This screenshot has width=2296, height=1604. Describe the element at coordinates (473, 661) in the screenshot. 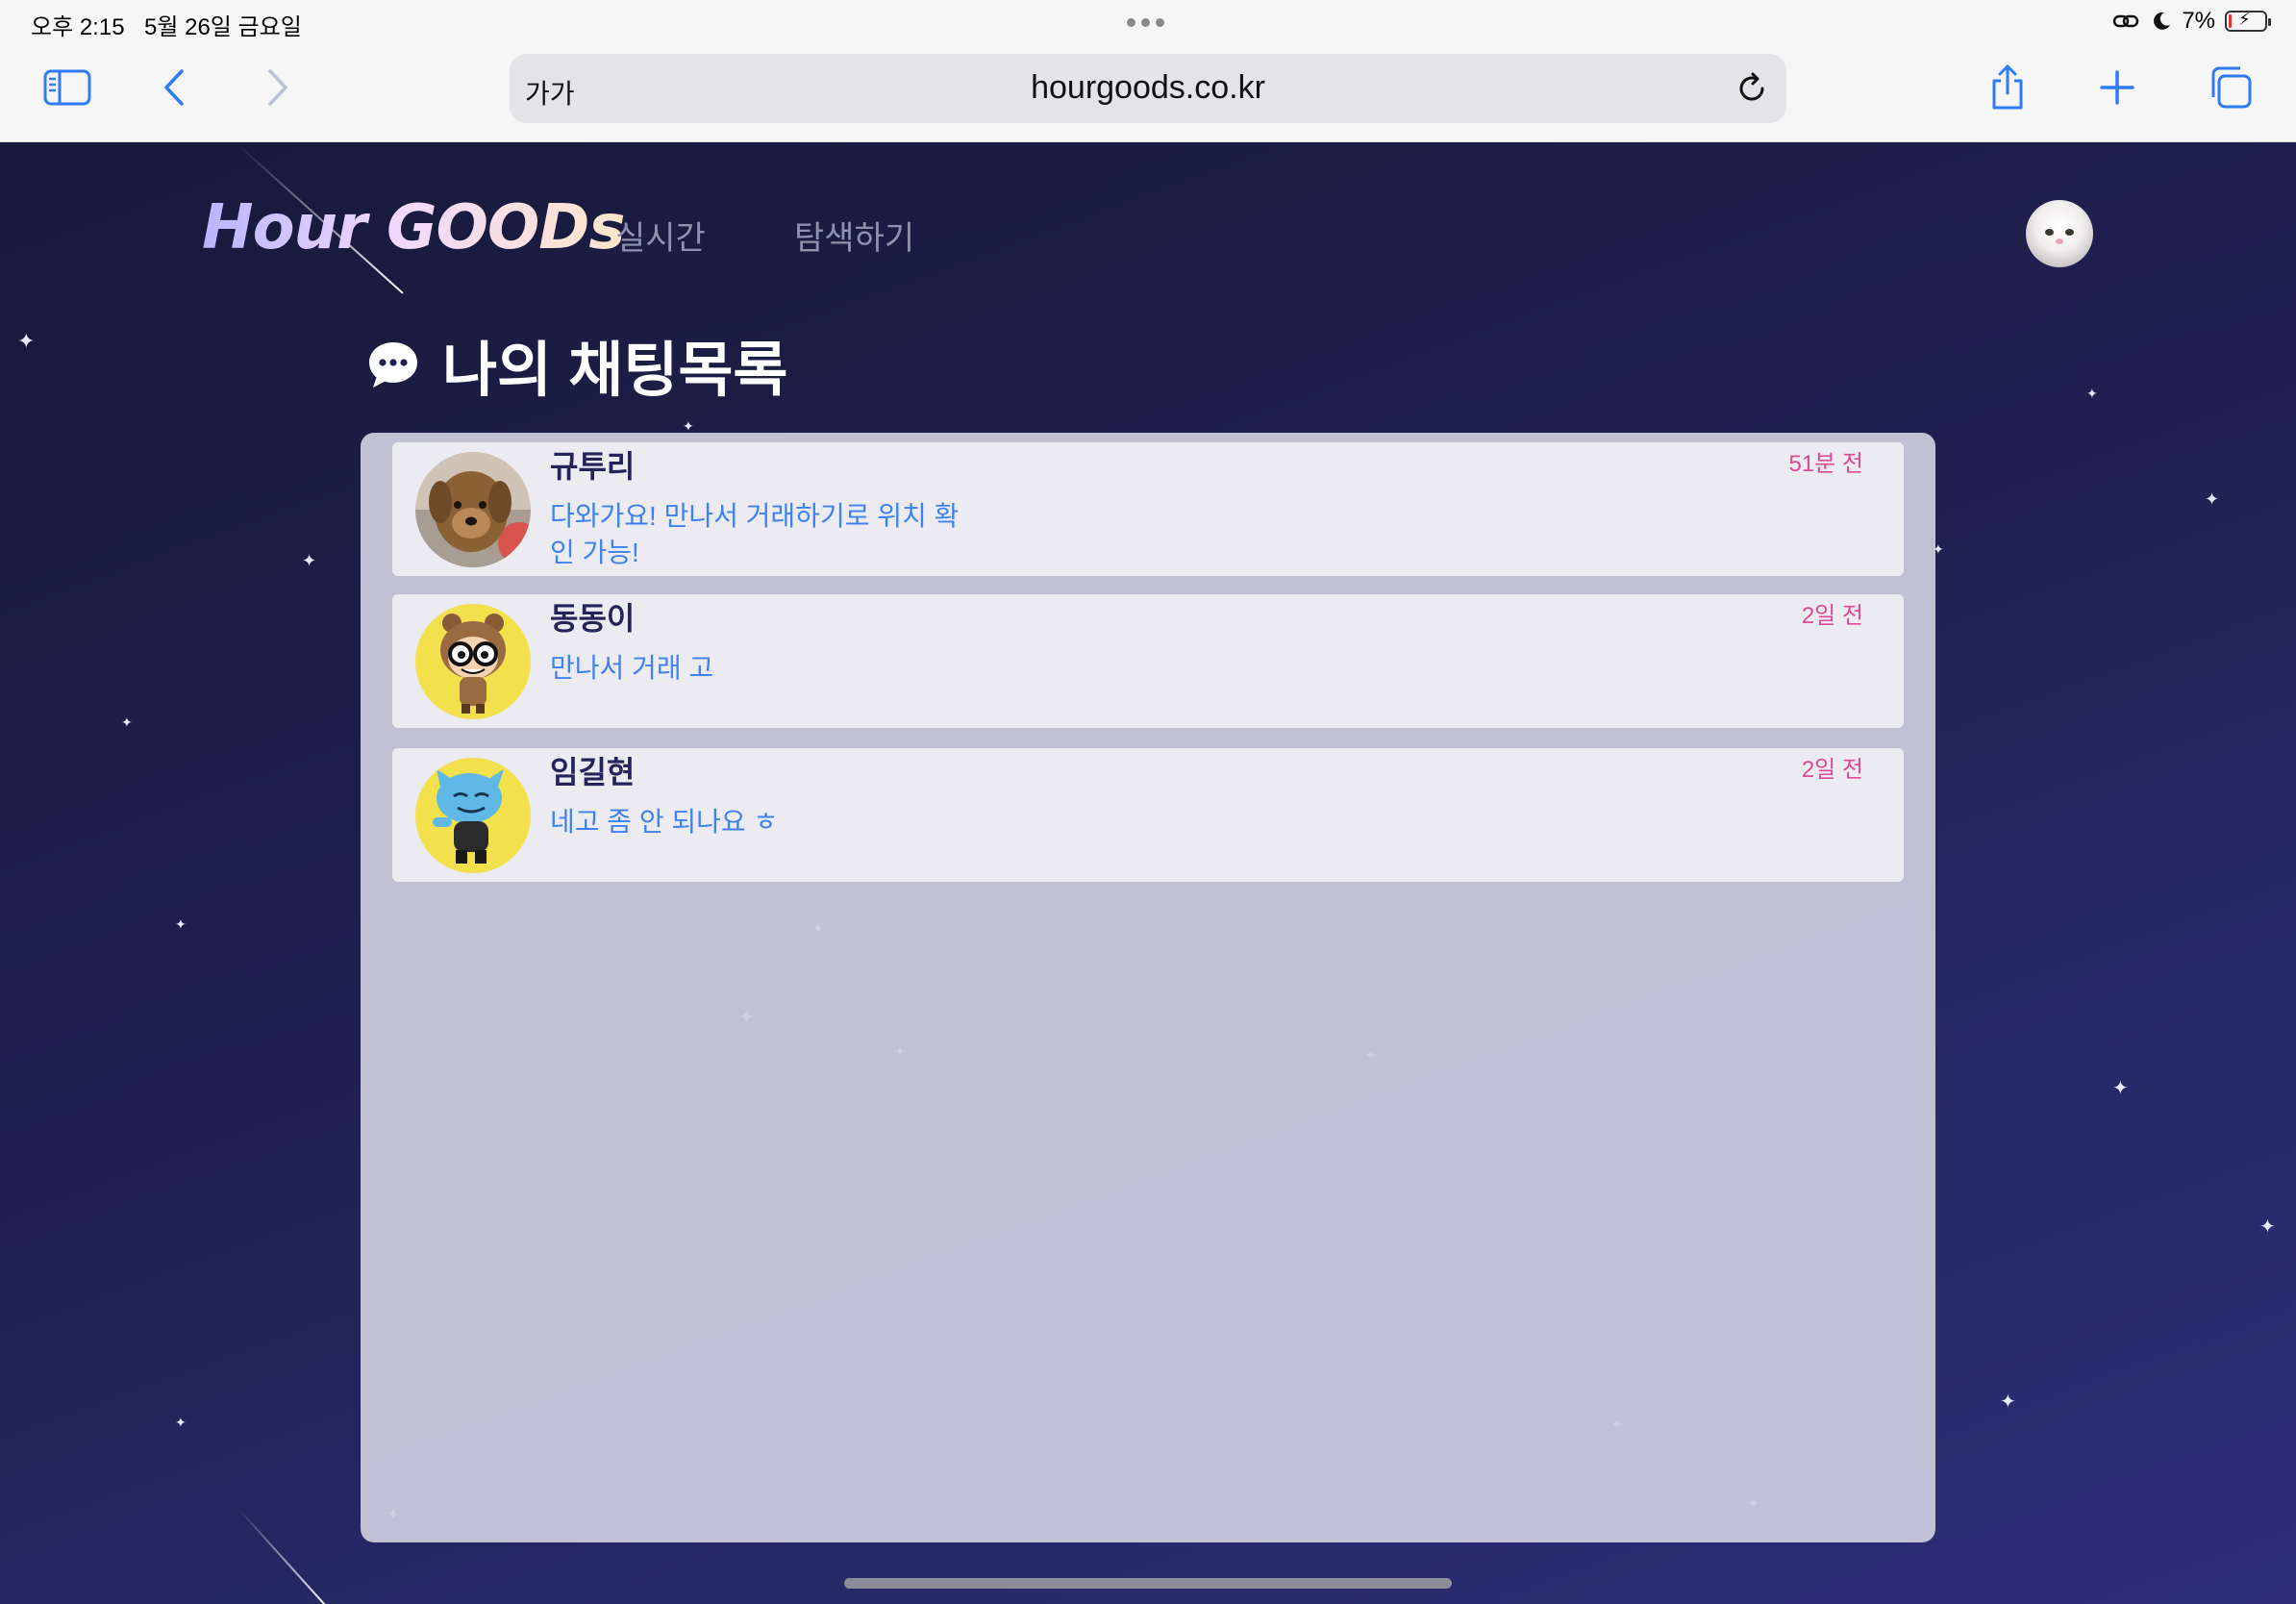

I see `chat-avatar-bear` at that location.